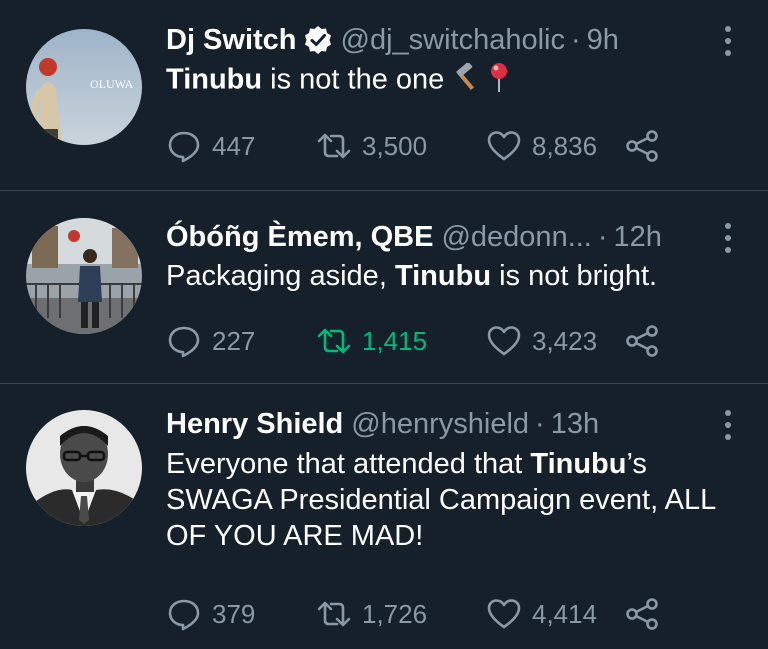  I want to click on timestamp: 9h, so click(603, 40).